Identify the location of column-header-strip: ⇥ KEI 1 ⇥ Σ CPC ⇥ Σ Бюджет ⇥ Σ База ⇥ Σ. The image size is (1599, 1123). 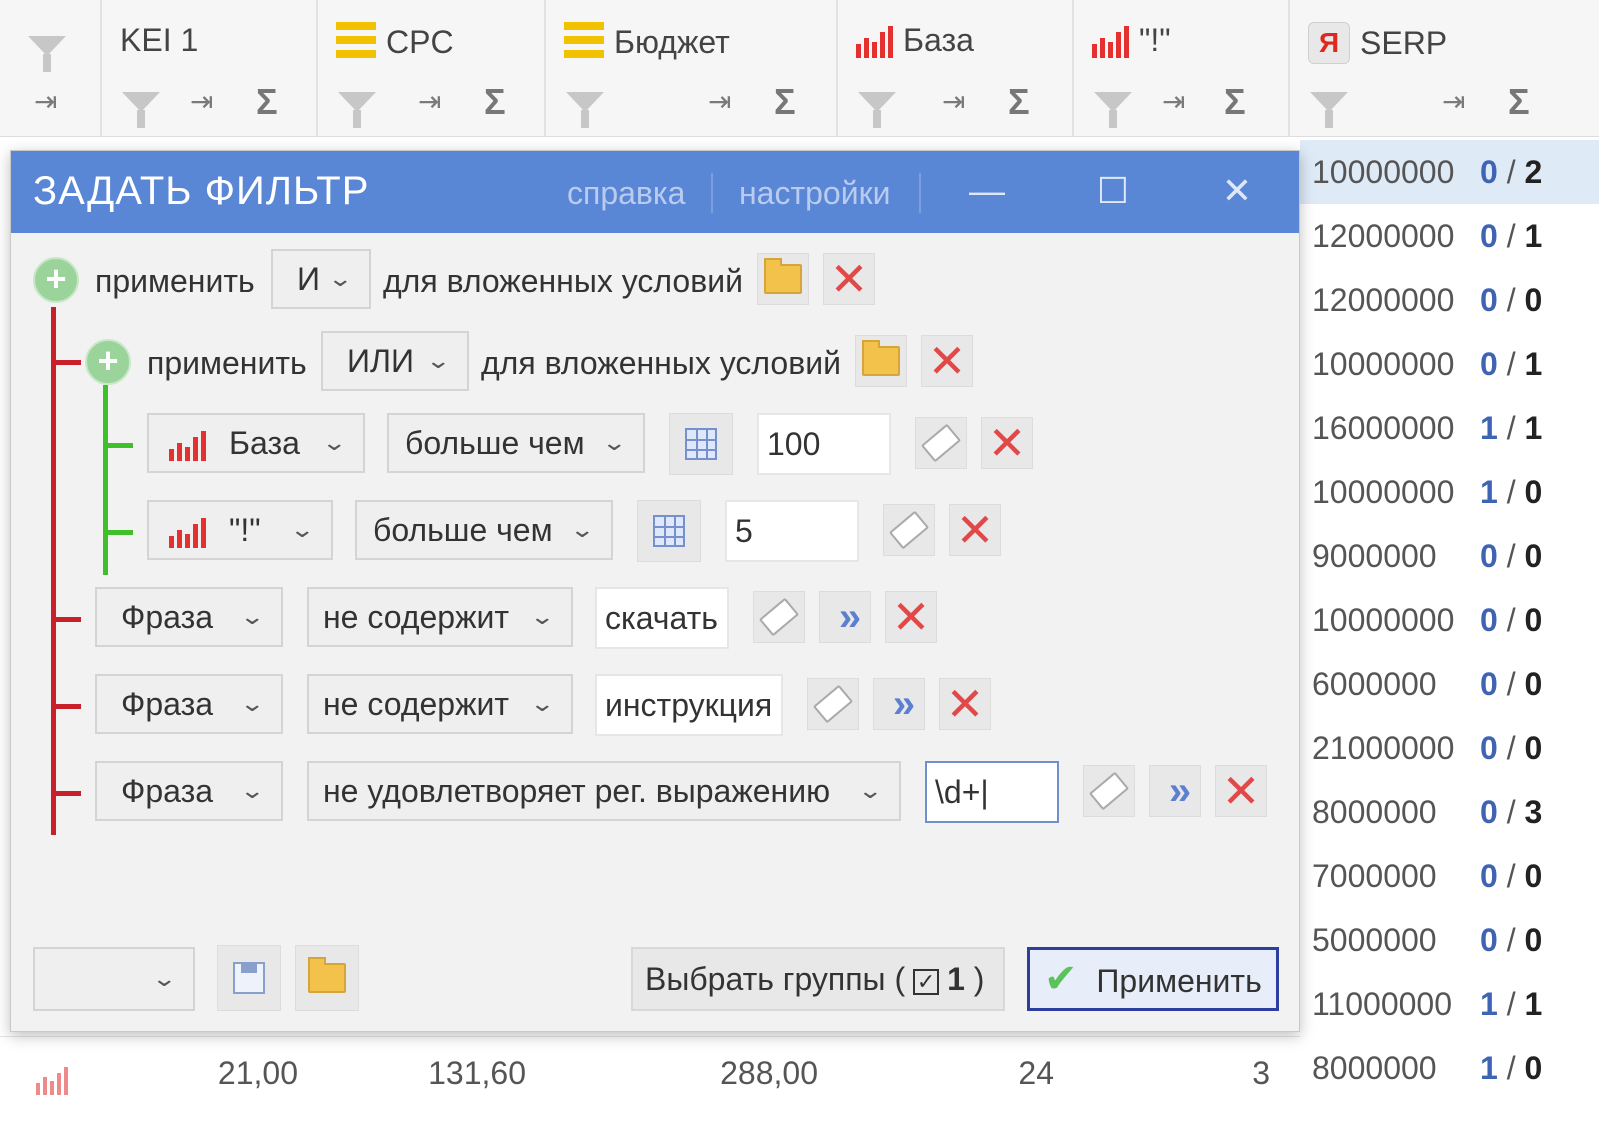
(799, 68).